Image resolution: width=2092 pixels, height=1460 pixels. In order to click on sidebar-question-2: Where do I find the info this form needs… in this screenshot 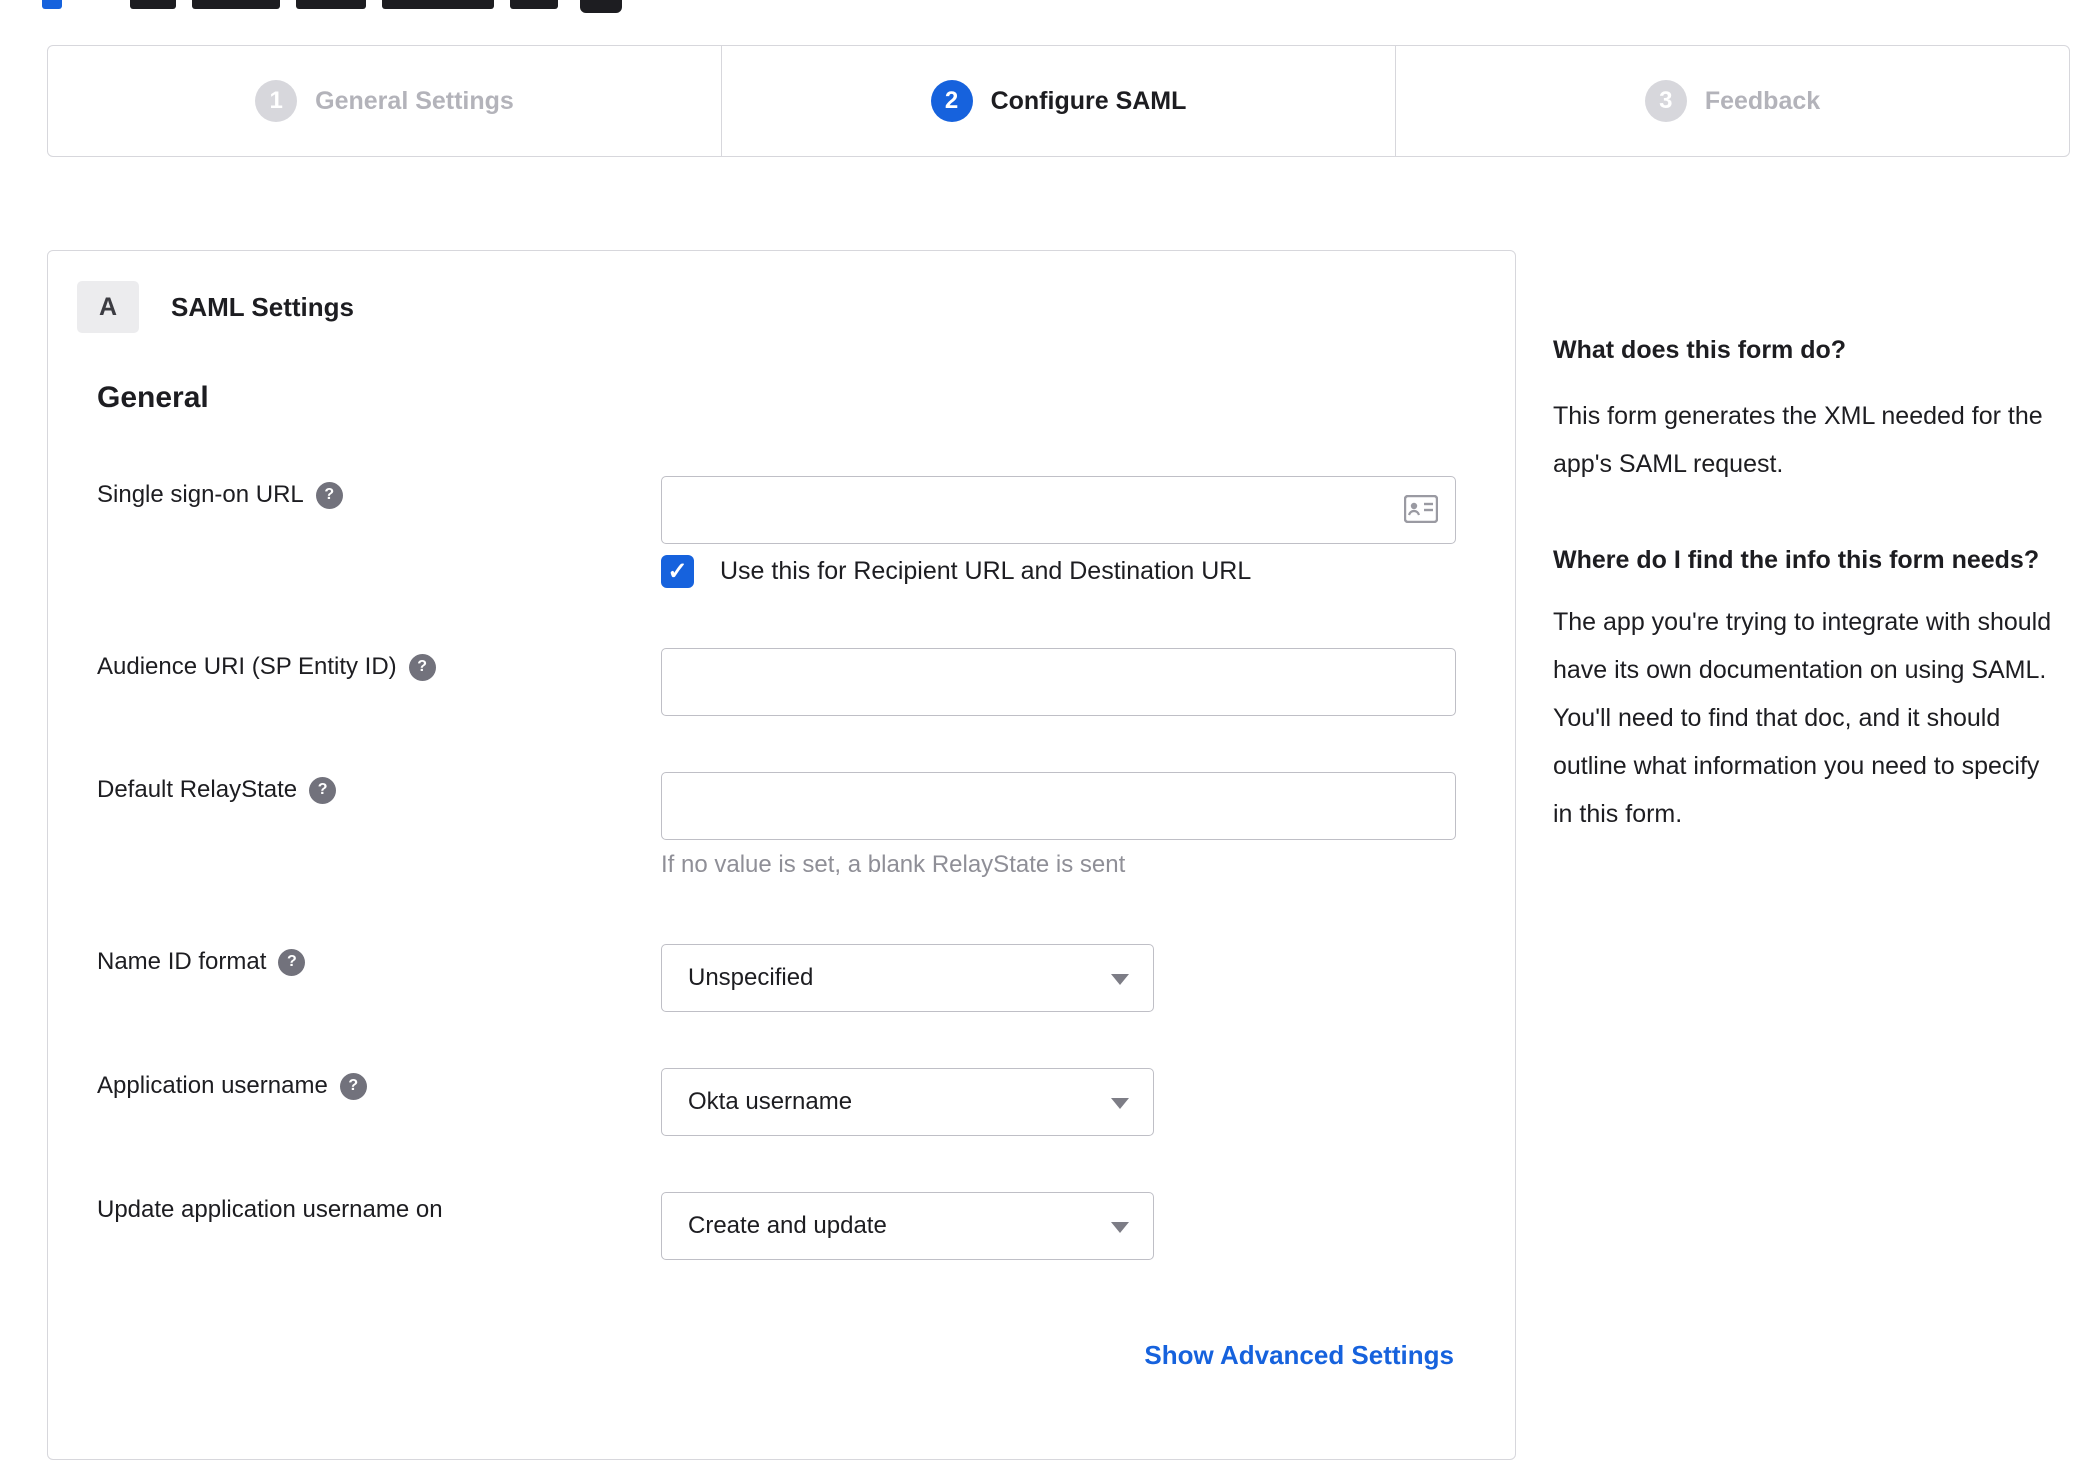, I will do `click(1796, 560)`.